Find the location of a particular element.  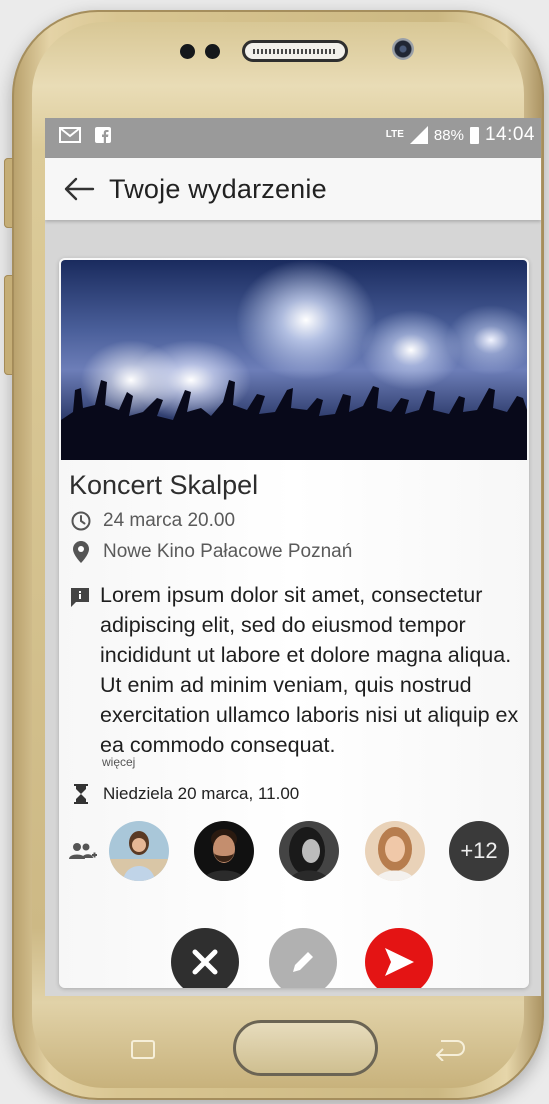

location-pin-icon is located at coordinates (81, 552).